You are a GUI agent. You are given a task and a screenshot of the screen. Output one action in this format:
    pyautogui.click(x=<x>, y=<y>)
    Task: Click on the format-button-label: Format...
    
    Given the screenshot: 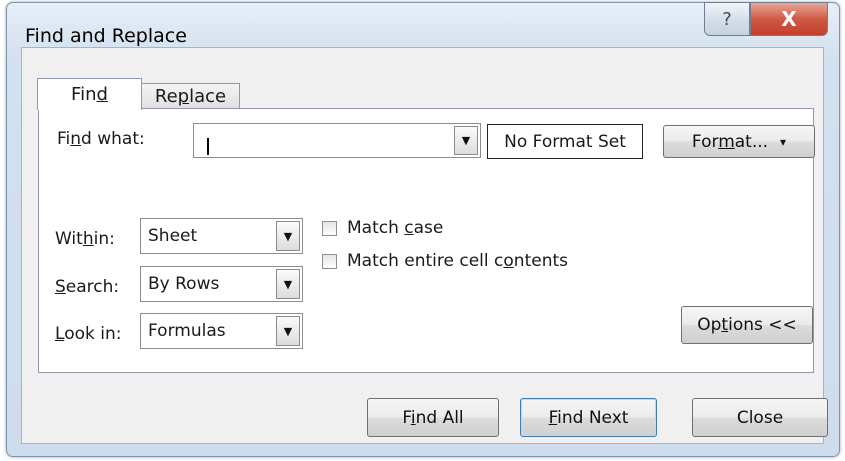 What is the action you would take?
    pyautogui.click(x=730, y=141)
    